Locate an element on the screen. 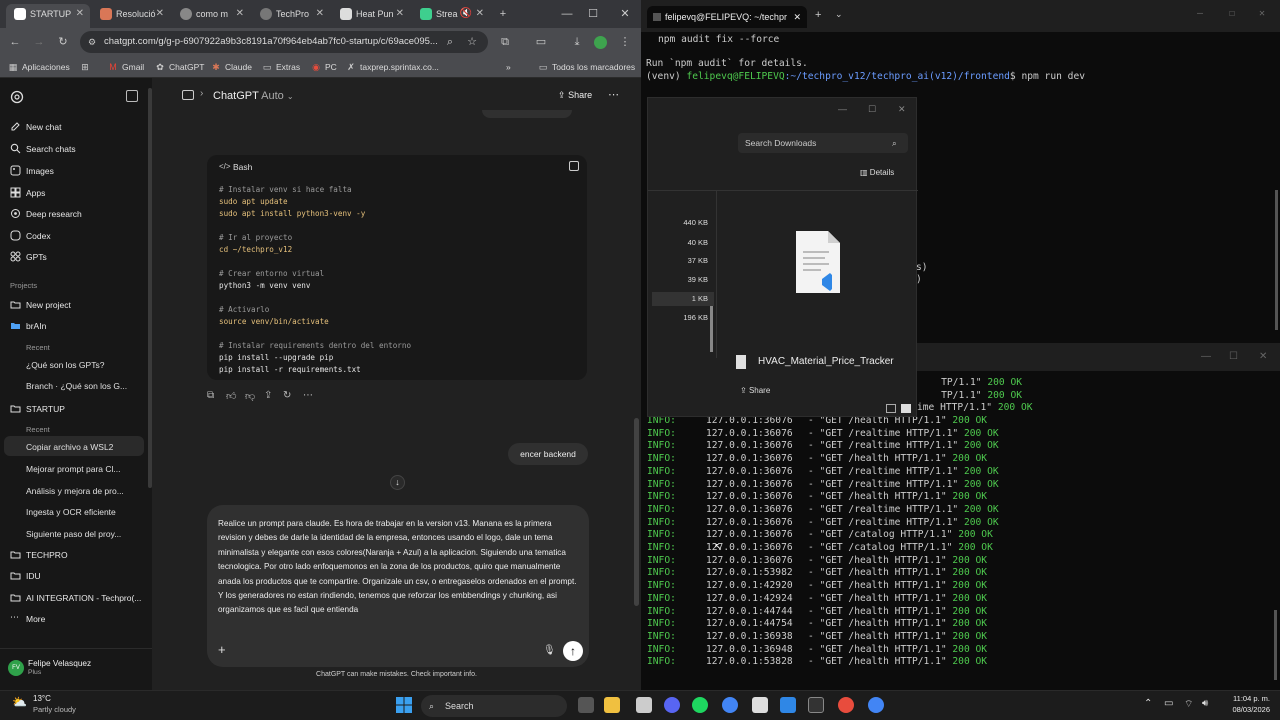  tab-techpro: TechPro ✕ is located at coordinates (291, 16).